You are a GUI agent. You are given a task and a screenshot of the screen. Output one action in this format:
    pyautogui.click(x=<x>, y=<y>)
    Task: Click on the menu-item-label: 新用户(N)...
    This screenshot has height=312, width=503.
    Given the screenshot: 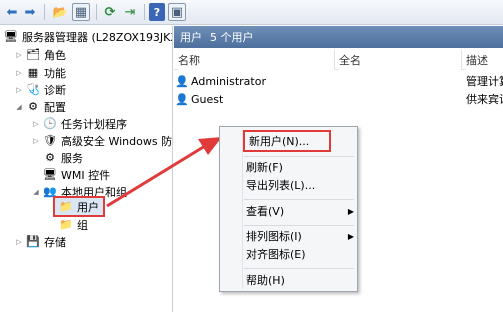 What is the action you would take?
    pyautogui.click(x=279, y=141)
    